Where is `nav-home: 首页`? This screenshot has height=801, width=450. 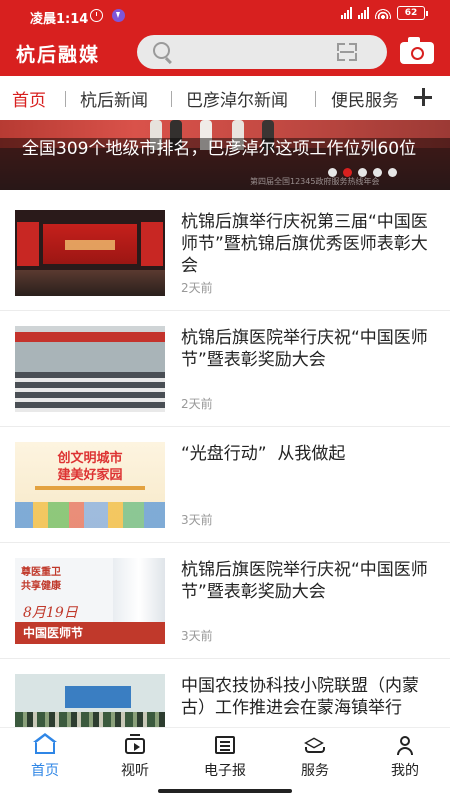 nav-home: 首页 is located at coordinates (45, 758).